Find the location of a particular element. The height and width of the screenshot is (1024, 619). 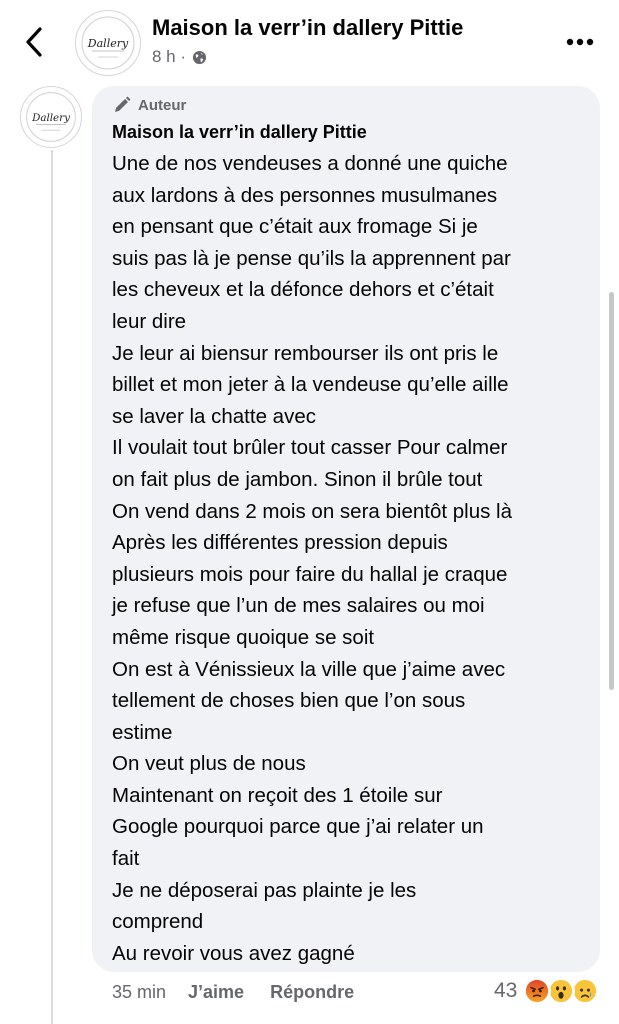

comment-line: même risque quoique se soit is located at coordinates (243, 637).